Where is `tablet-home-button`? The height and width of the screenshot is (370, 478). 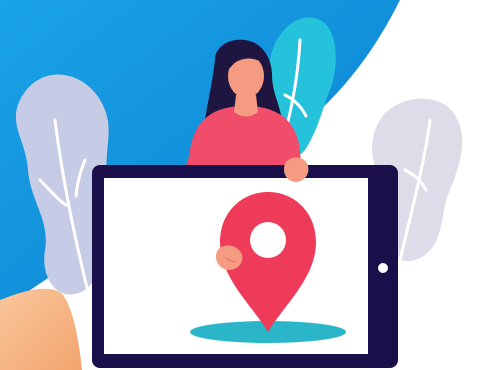
tablet-home-button is located at coordinates (383, 268).